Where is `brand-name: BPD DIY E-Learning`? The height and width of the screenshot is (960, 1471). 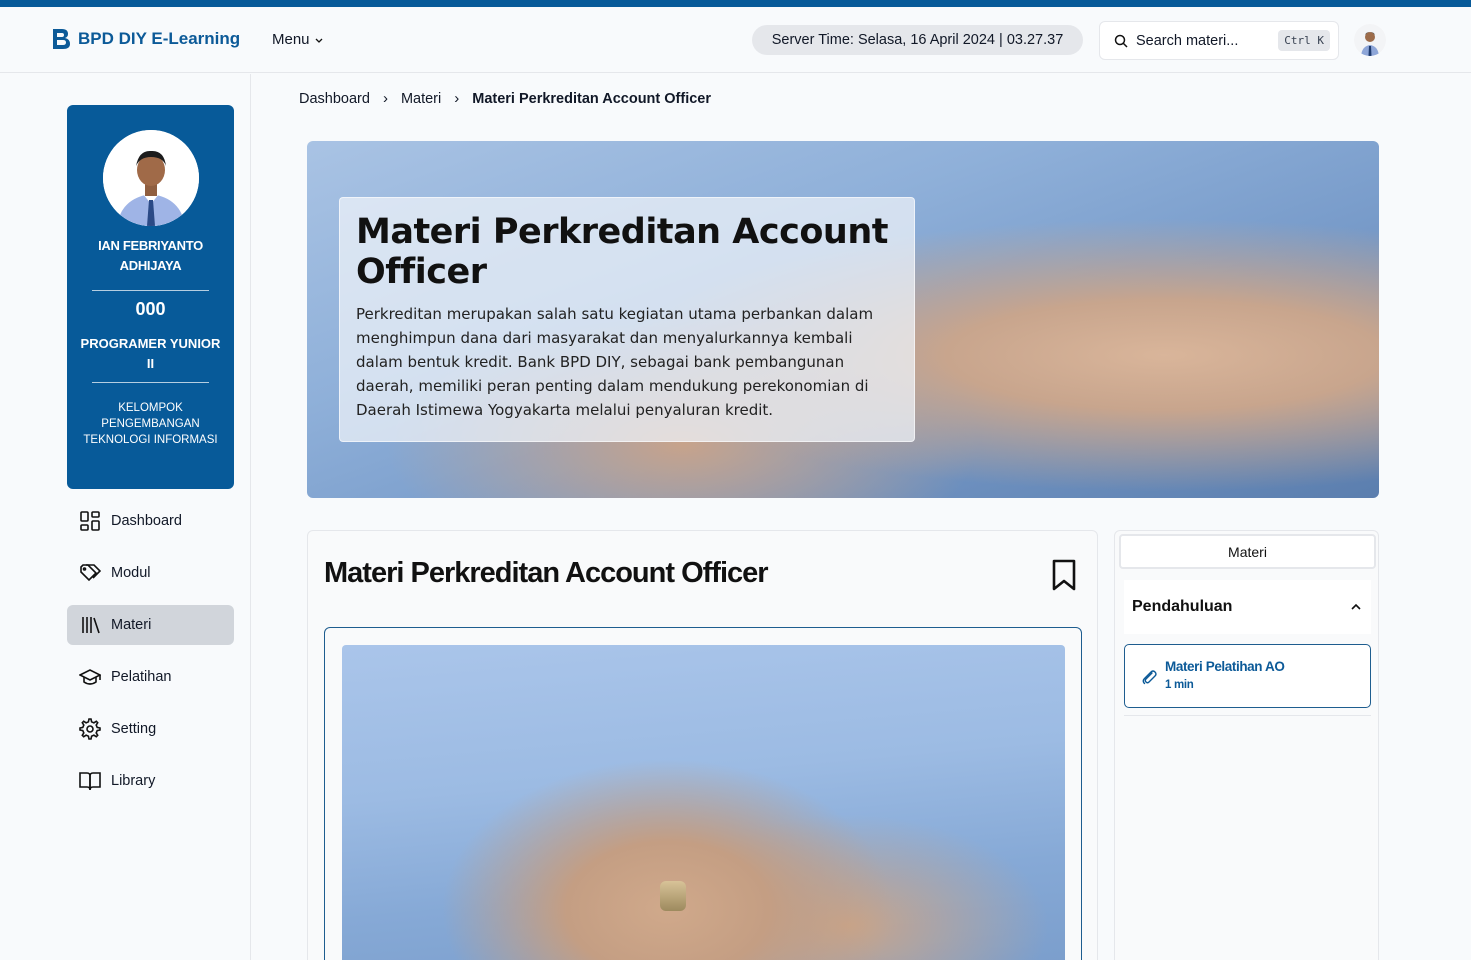 brand-name: BPD DIY E-Learning is located at coordinates (159, 38).